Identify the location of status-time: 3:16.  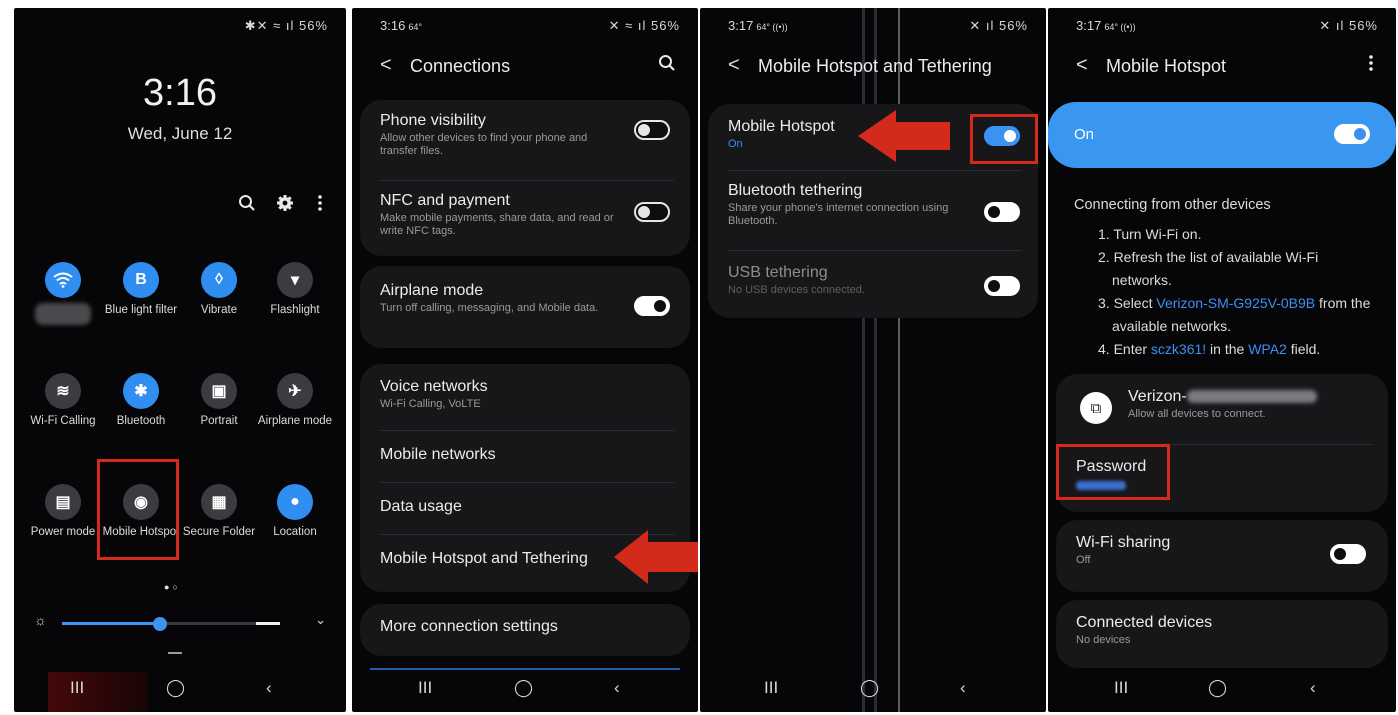
(393, 25).